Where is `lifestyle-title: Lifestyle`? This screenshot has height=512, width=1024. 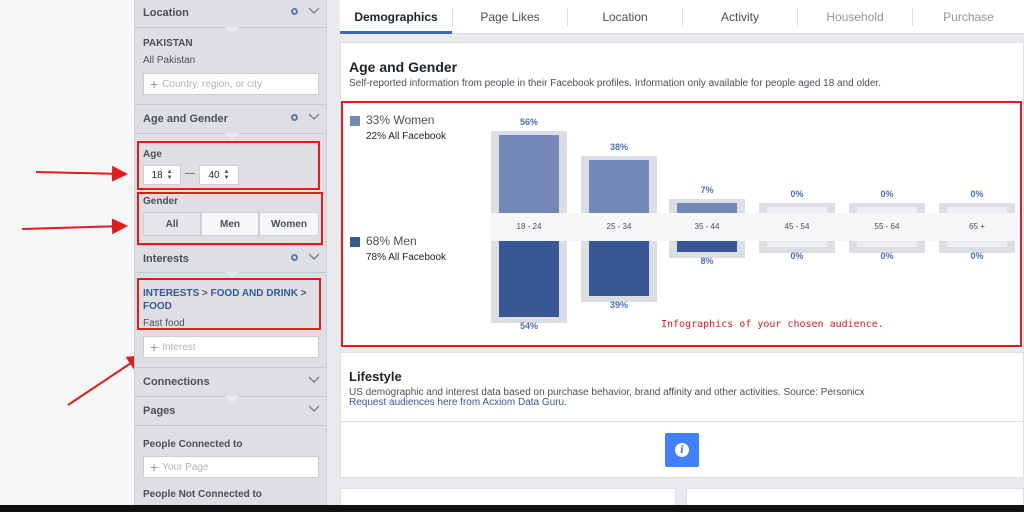
lifestyle-title: Lifestyle is located at coordinates (375, 376).